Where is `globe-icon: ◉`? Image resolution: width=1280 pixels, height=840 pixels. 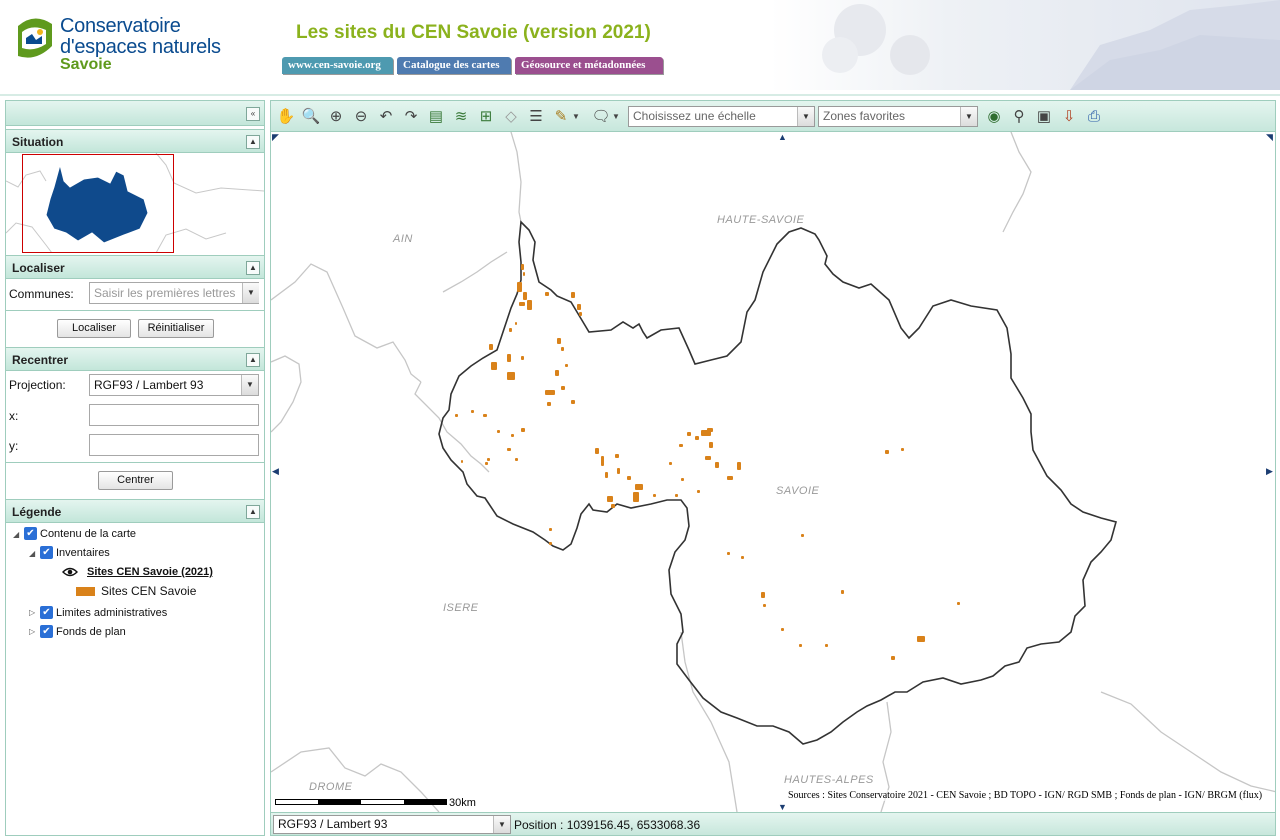 globe-icon: ◉ is located at coordinates (994, 117).